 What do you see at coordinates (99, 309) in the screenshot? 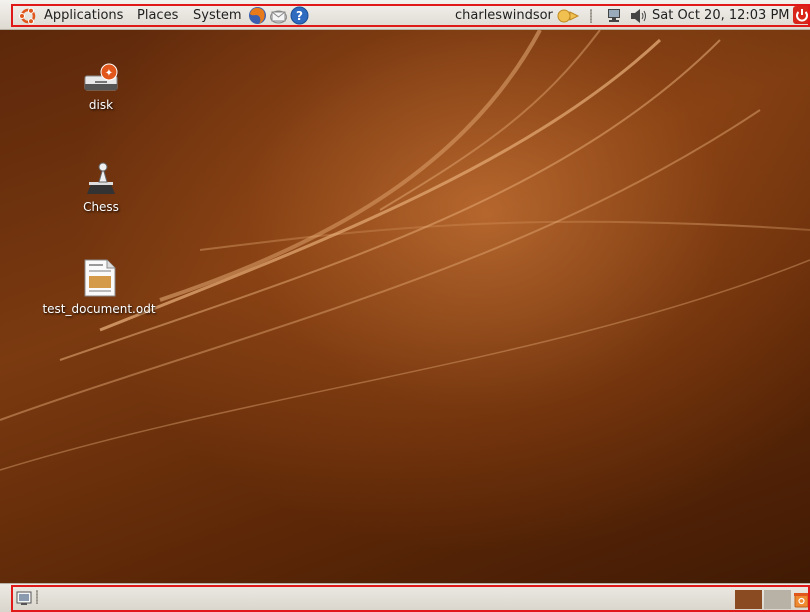
I see `desktop-icon-label: test_document.odt` at bounding box center [99, 309].